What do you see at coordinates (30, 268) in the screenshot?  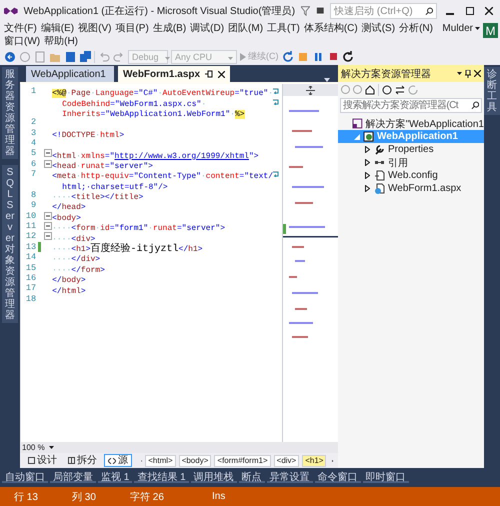 I see `line-number: 15` at bounding box center [30, 268].